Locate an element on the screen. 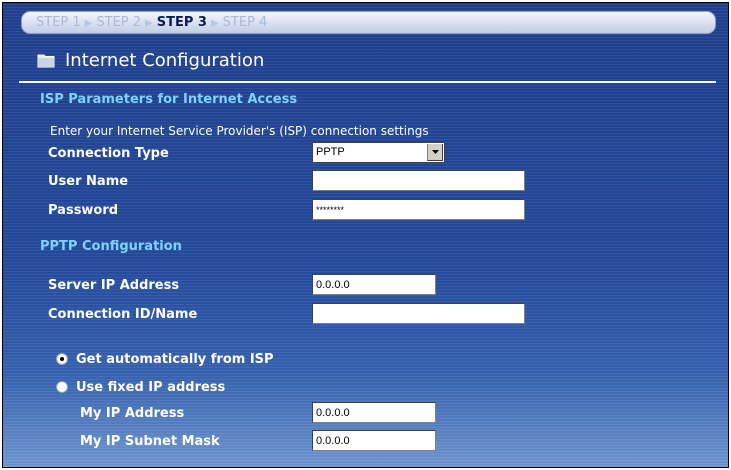 The image size is (731, 470). user-name-input is located at coordinates (418, 180).